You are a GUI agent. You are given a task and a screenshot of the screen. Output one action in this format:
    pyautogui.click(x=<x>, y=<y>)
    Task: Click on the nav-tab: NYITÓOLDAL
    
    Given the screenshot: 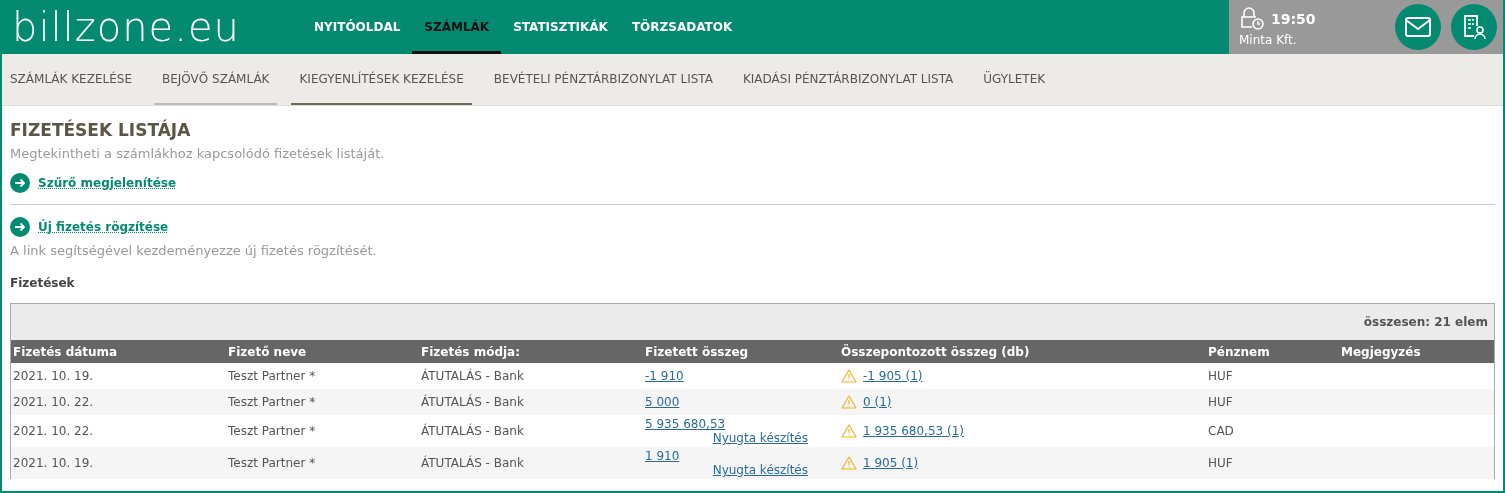 What is the action you would take?
    pyautogui.click(x=357, y=27)
    